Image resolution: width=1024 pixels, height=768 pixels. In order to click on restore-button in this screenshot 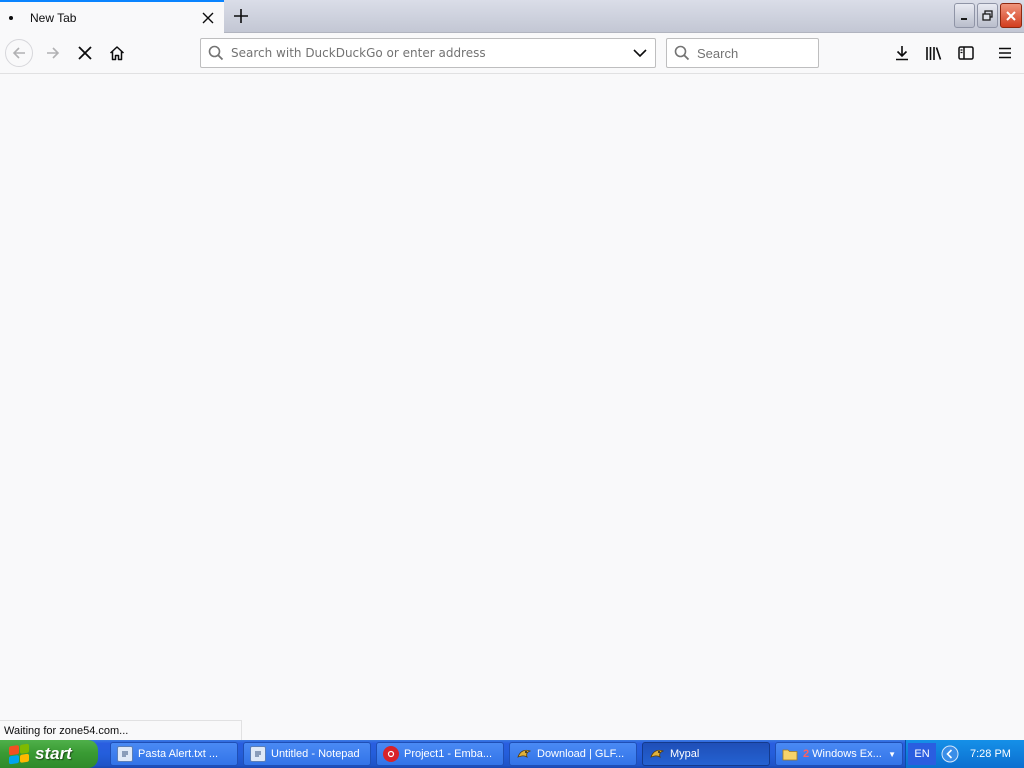, I will do `click(987, 15)`.